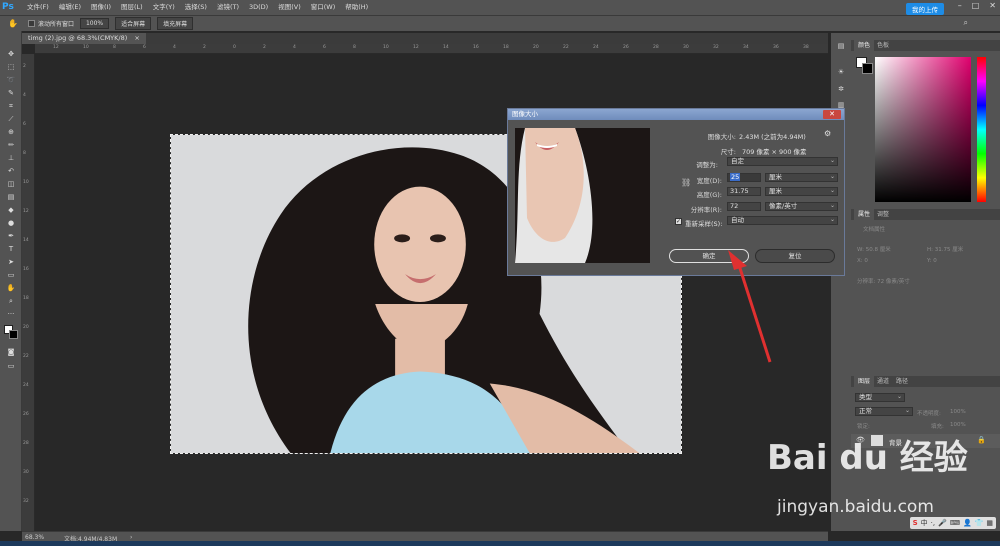 Image resolution: width=1000 pixels, height=546 pixels. I want to click on stamp-tool-icon: ⊥, so click(11, 158).